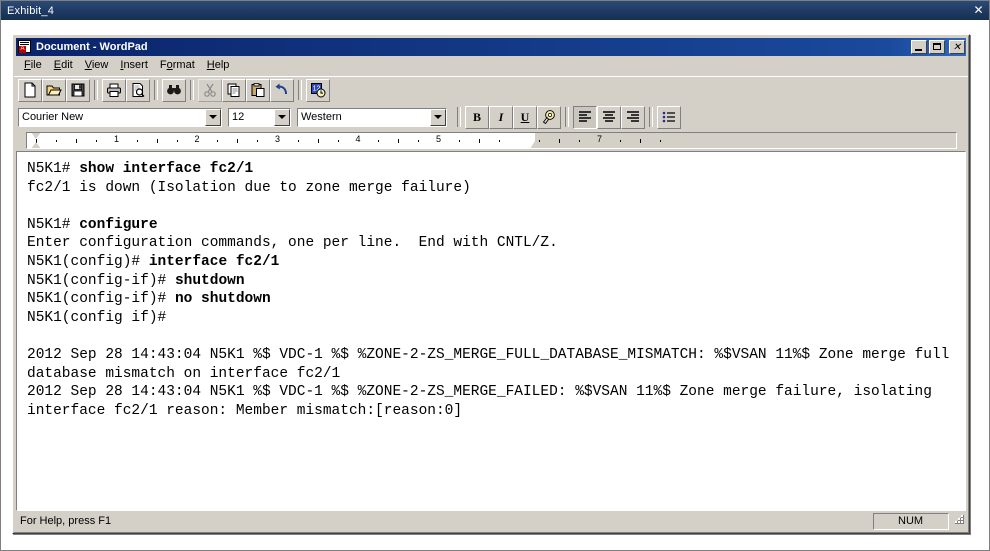 This screenshot has width=990, height=551. Describe the element at coordinates (501, 117) in the screenshot. I see `italic-button: I` at that location.